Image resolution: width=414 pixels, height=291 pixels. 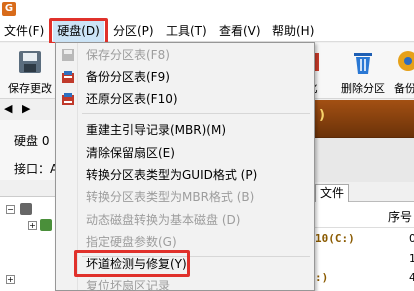 I want to click on disk-label: 硬盘 0, so click(x=32, y=141).